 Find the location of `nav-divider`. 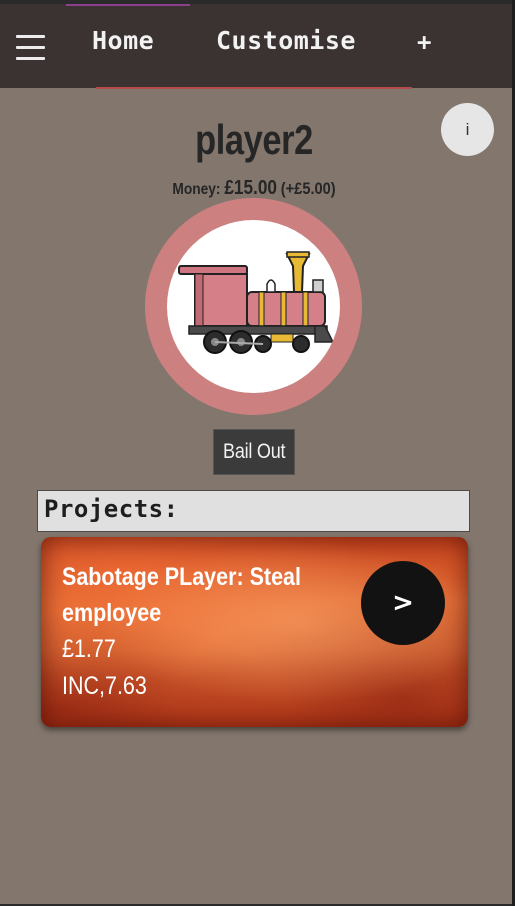

nav-divider is located at coordinates (254, 88).